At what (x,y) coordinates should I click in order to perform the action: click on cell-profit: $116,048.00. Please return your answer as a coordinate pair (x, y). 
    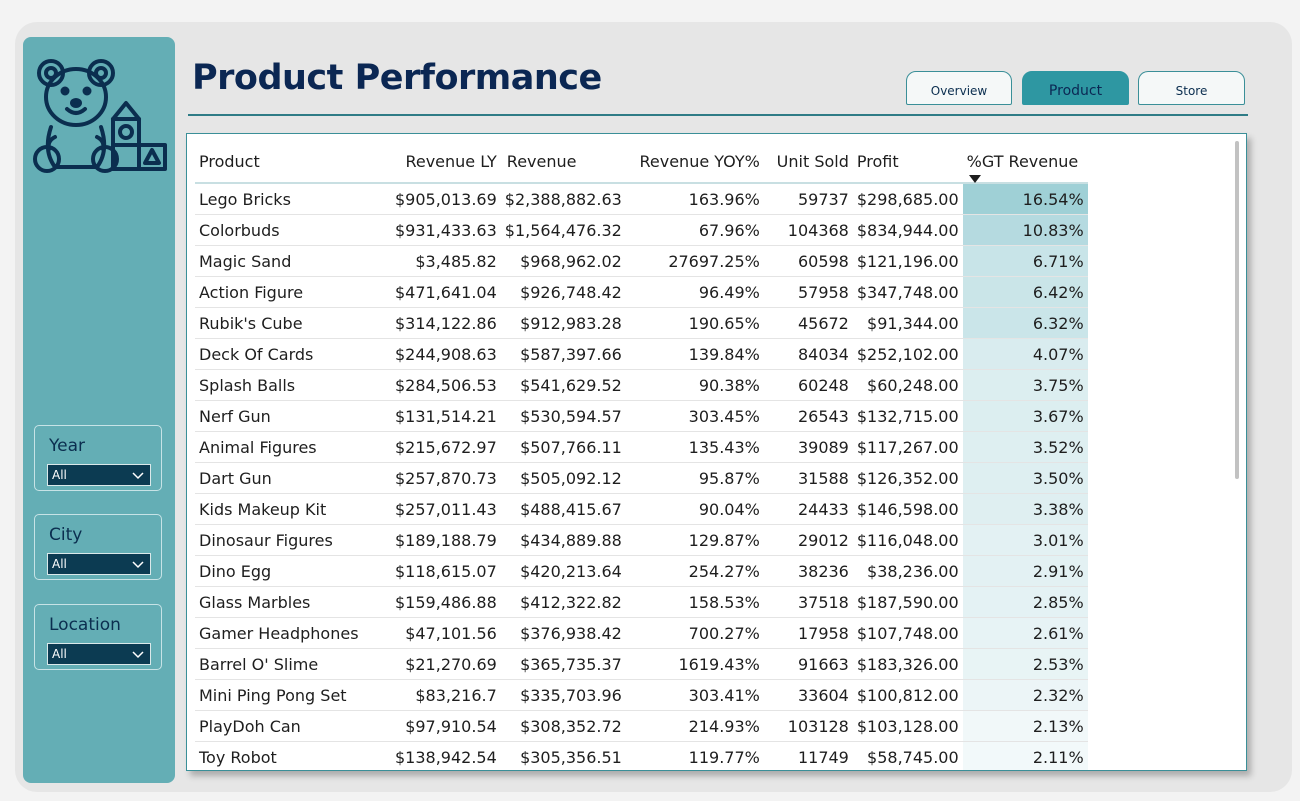
    Looking at the image, I should click on (907, 540).